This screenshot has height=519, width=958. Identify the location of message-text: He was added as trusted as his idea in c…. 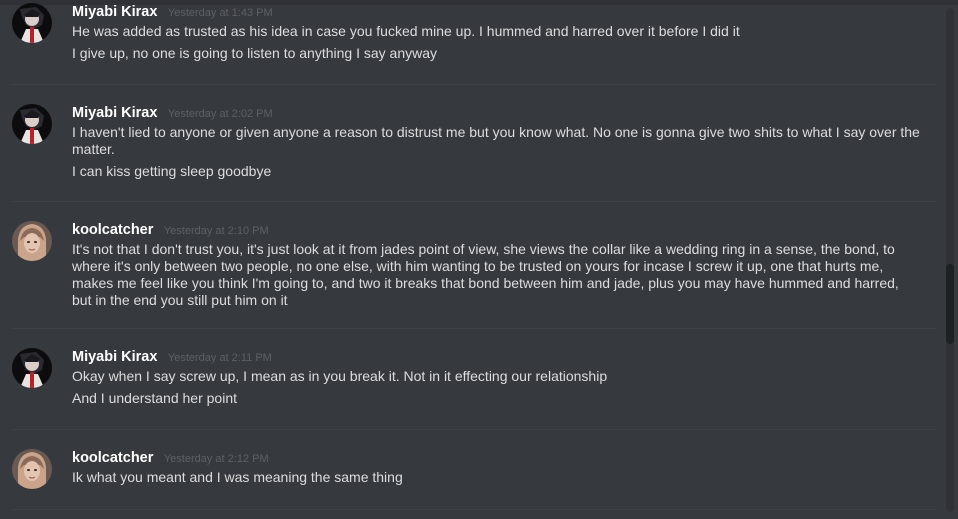
(406, 31).